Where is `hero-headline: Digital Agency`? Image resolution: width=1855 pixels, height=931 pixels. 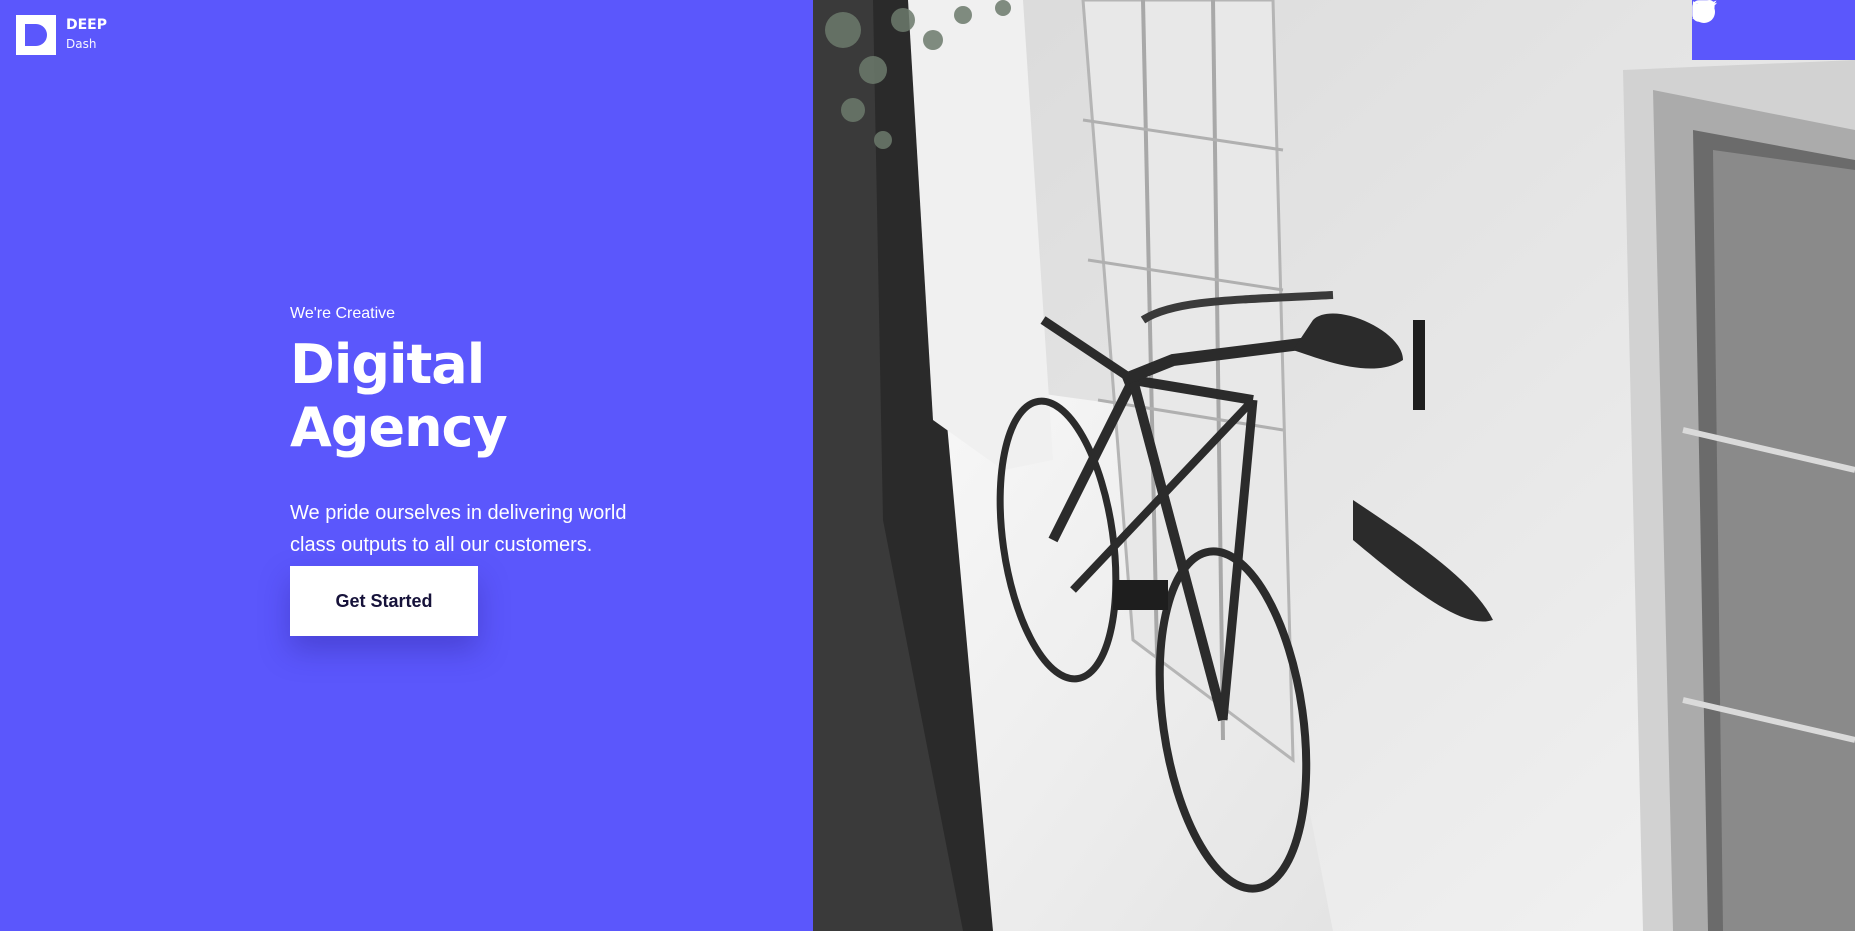 hero-headline: Digital Agency is located at coordinates (399, 396).